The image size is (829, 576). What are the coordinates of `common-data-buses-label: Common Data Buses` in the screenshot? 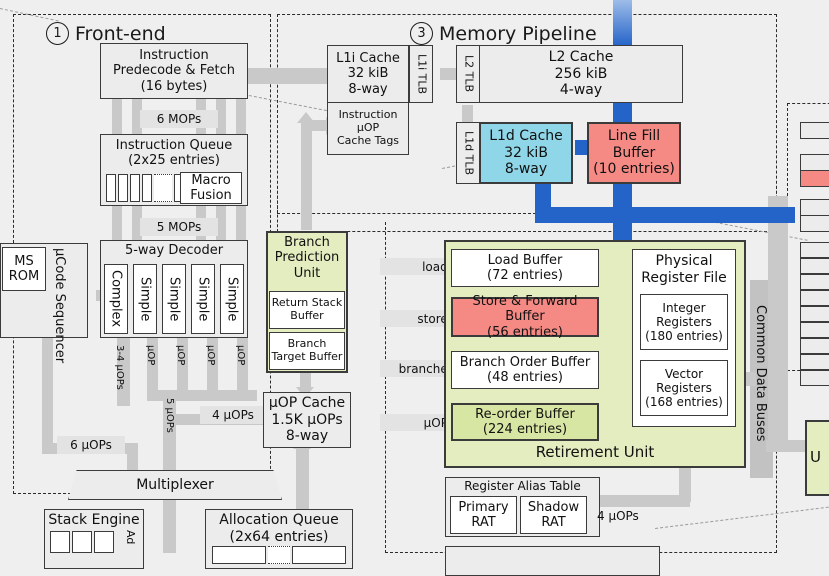 It's located at (760, 373).